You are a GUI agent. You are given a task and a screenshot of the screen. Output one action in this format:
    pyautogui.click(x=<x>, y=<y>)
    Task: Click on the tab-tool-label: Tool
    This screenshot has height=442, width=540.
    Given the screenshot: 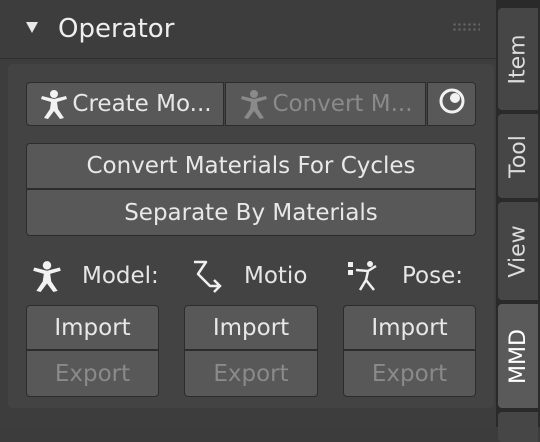 What is the action you would take?
    pyautogui.click(x=518, y=156)
    